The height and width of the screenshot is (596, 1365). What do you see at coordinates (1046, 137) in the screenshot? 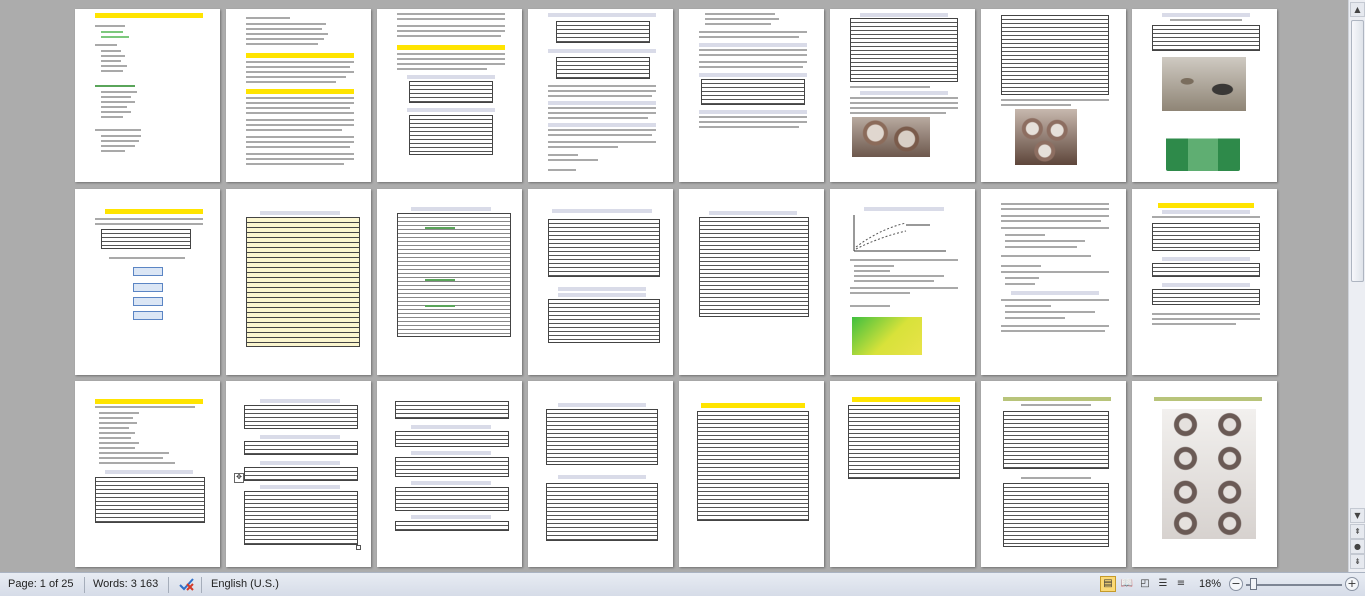
I see `metal-rings-photo` at bounding box center [1046, 137].